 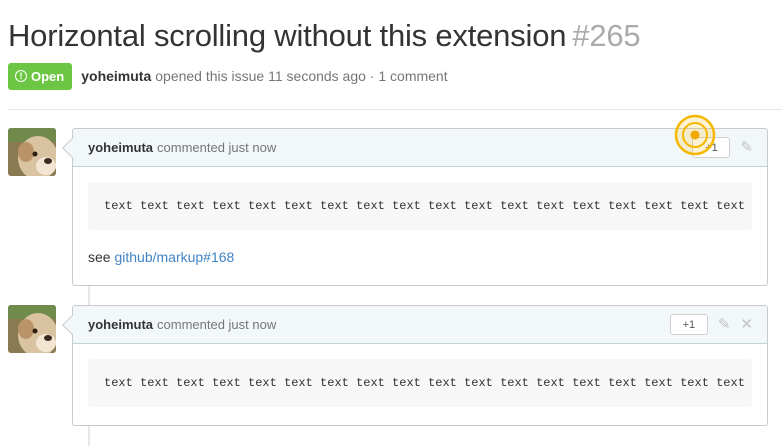 I want to click on comment-header: yoheimuta commented just now +1 ✎ ✕, so click(x=414, y=325).